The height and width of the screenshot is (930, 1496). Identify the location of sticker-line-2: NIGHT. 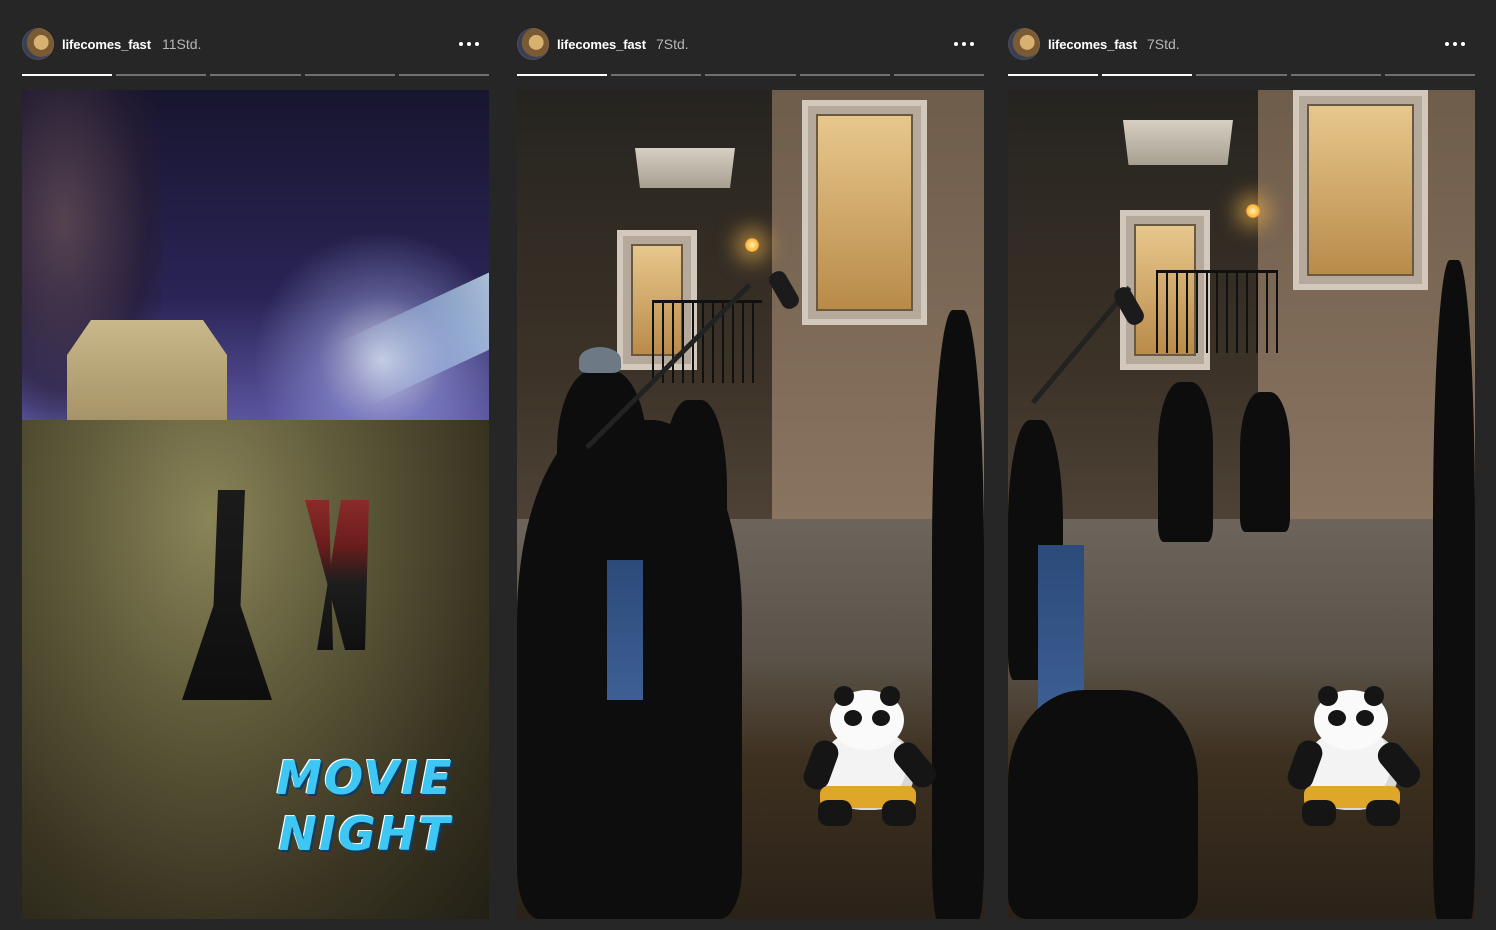
(365, 834).